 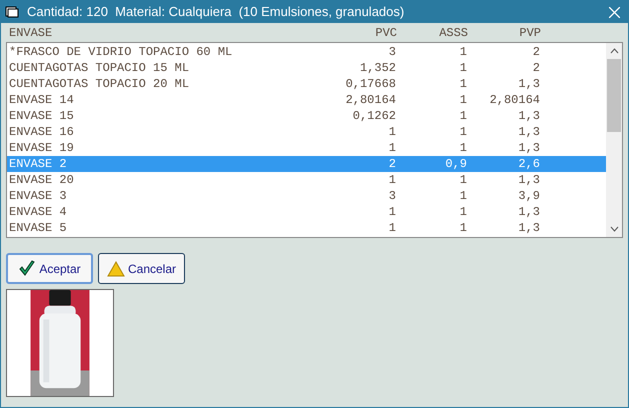 What do you see at coordinates (455, 164) in the screenshot?
I see `table-cell-text: 0,9` at bounding box center [455, 164].